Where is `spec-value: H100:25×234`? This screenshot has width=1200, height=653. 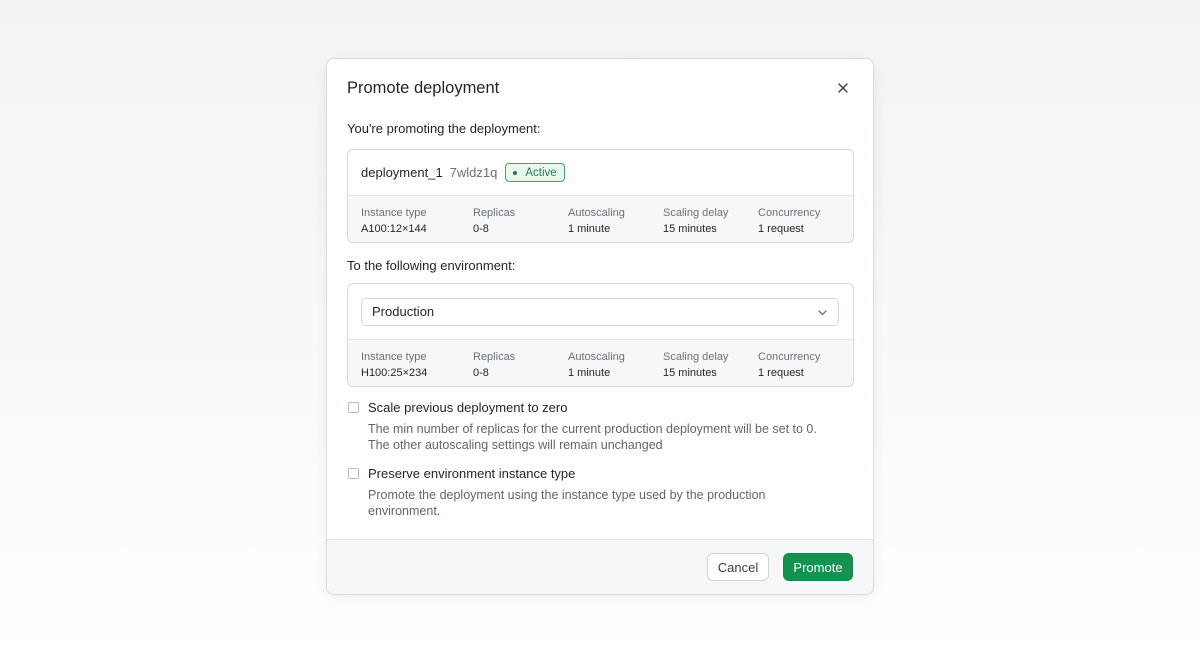
spec-value: H100:25×234 is located at coordinates (394, 373).